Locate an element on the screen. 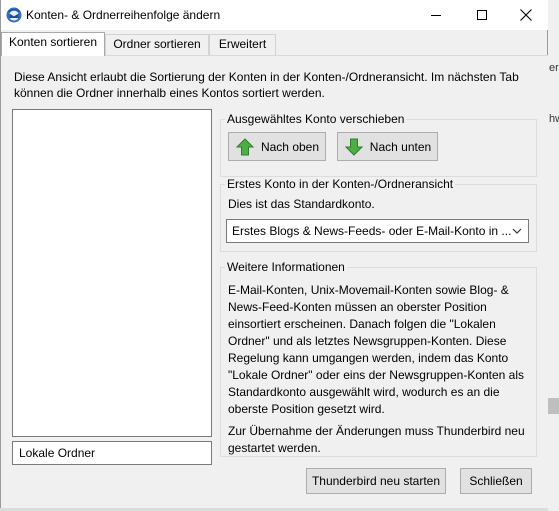  move-group-label: Ausgewähltes Konto verschieben is located at coordinates (316, 119).